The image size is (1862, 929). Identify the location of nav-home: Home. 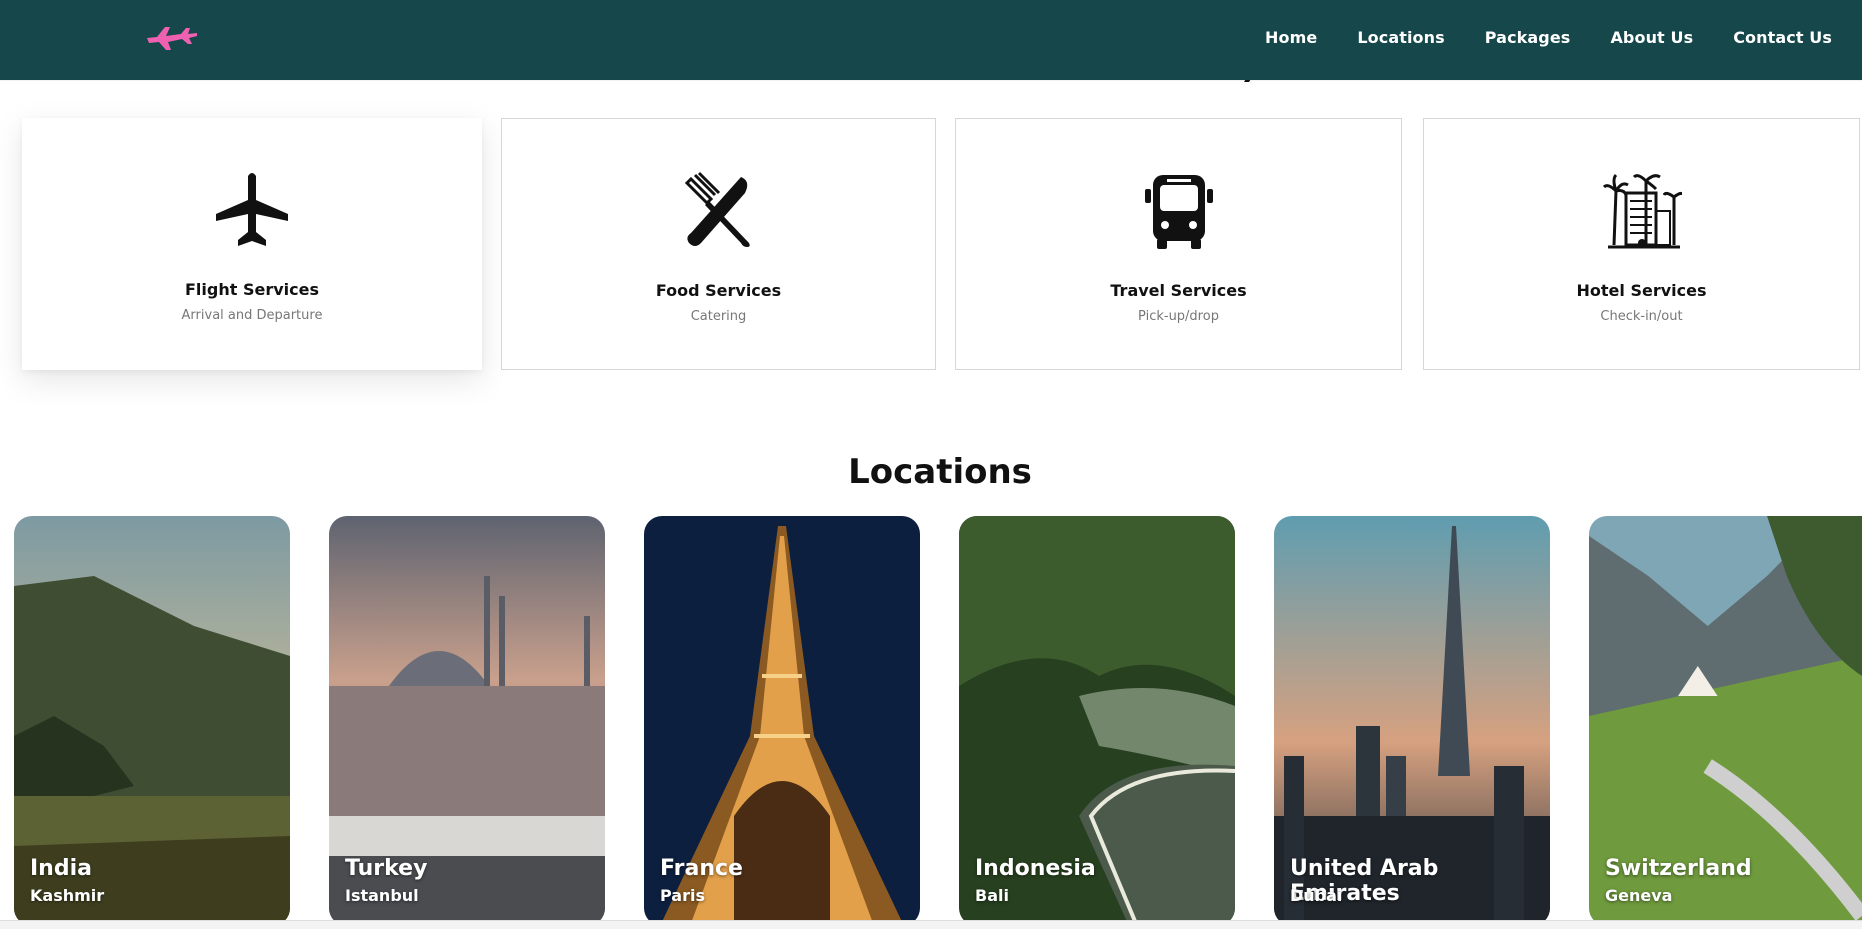
(1291, 37).